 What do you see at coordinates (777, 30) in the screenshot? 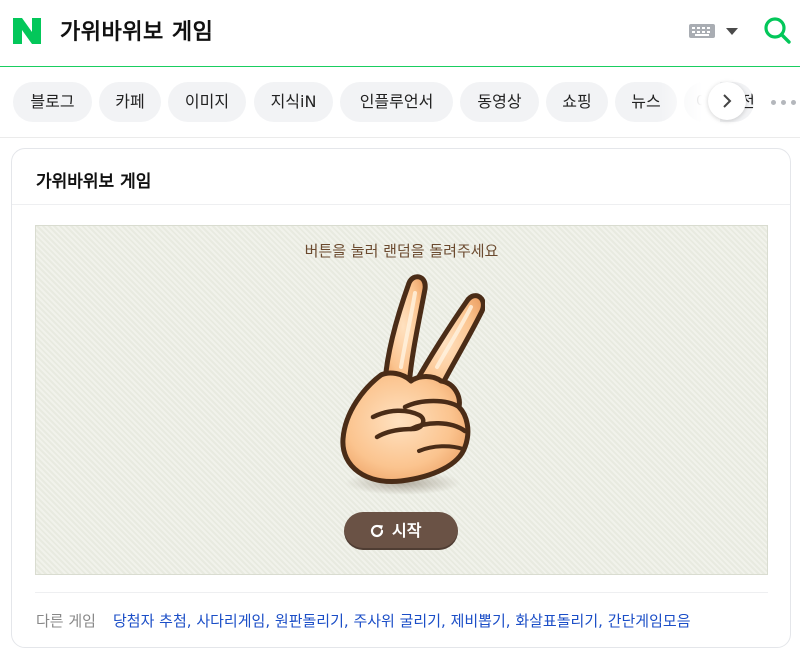
I see `search-icon` at bounding box center [777, 30].